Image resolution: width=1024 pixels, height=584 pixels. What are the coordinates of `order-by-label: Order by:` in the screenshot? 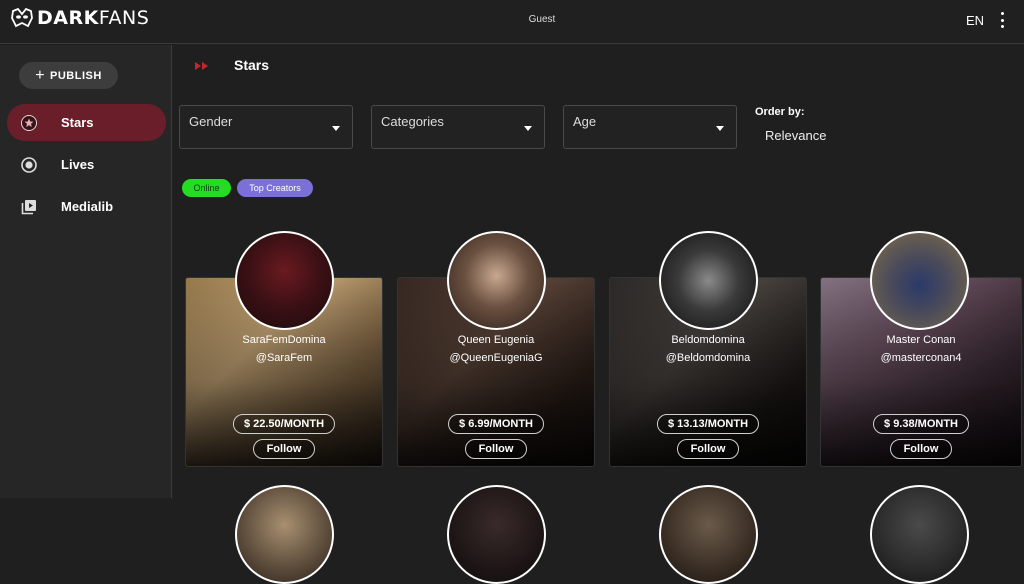 It's located at (780, 112).